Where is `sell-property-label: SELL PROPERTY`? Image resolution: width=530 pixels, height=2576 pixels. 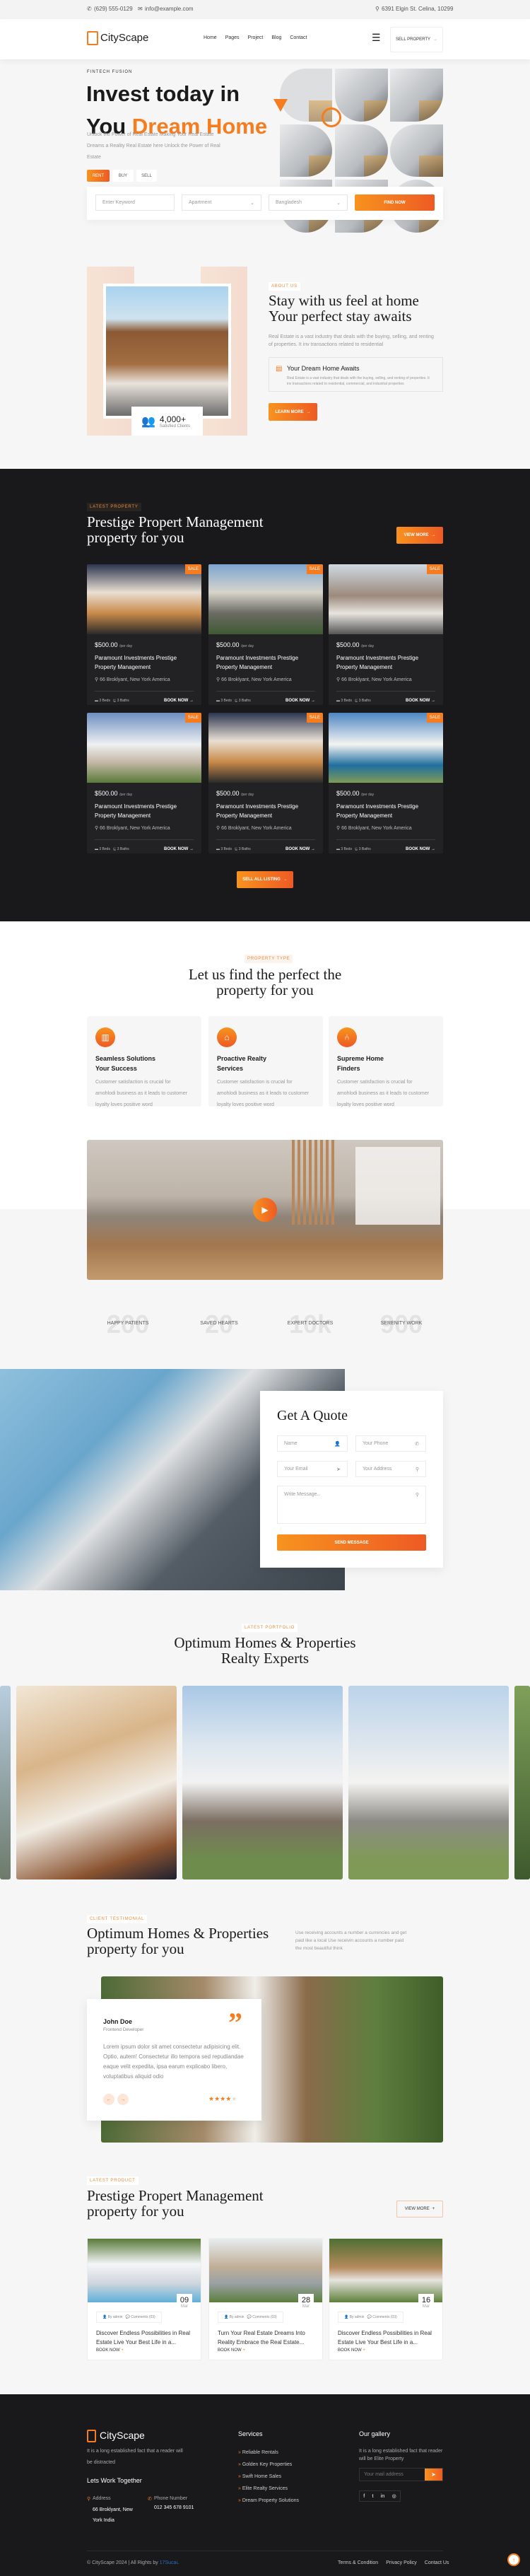 sell-property-label: SELL PROPERTY is located at coordinates (413, 39).